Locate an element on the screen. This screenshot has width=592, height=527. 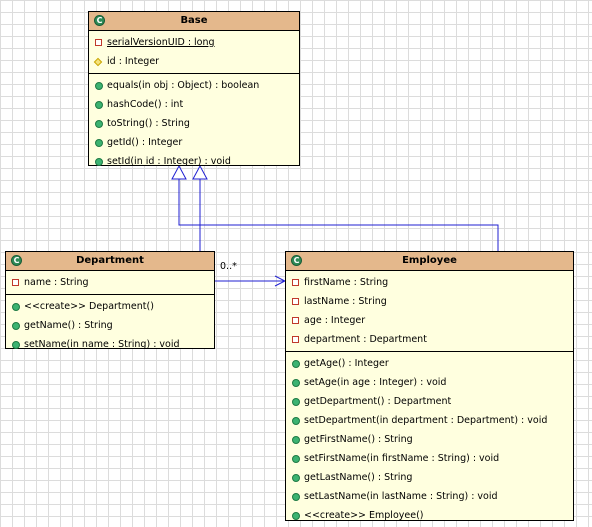
operation-setid: setId(in id : Integer) : void is located at coordinates (194, 161).